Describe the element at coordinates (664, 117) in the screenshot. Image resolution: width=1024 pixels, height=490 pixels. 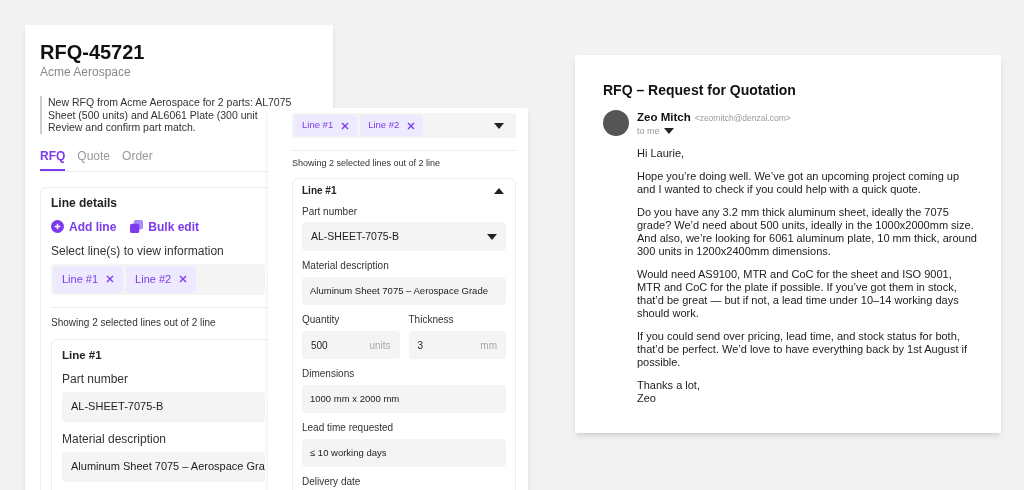
I see `sender-name: Zeo Mitch` at that location.